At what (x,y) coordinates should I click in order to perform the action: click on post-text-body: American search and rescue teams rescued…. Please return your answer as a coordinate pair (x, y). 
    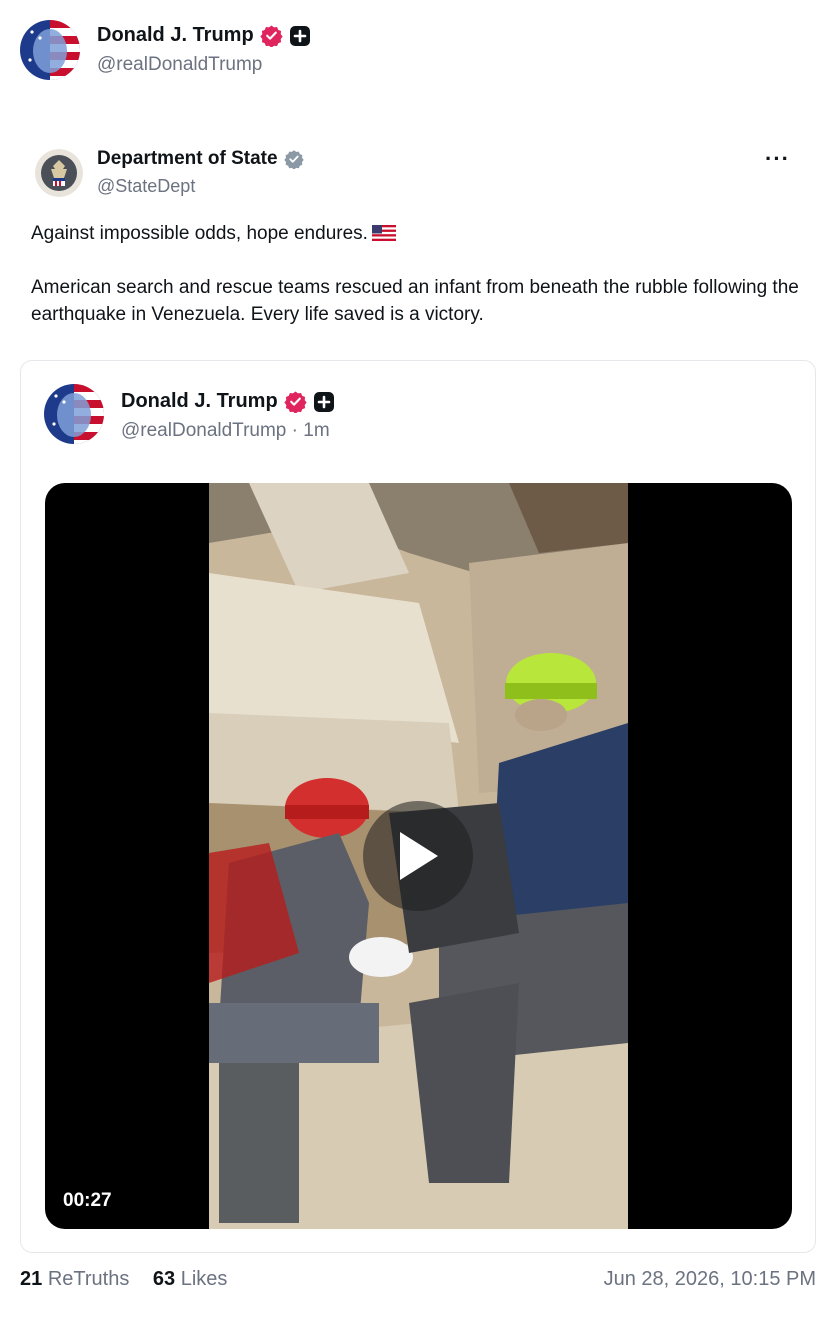
    Looking at the image, I should click on (415, 301).